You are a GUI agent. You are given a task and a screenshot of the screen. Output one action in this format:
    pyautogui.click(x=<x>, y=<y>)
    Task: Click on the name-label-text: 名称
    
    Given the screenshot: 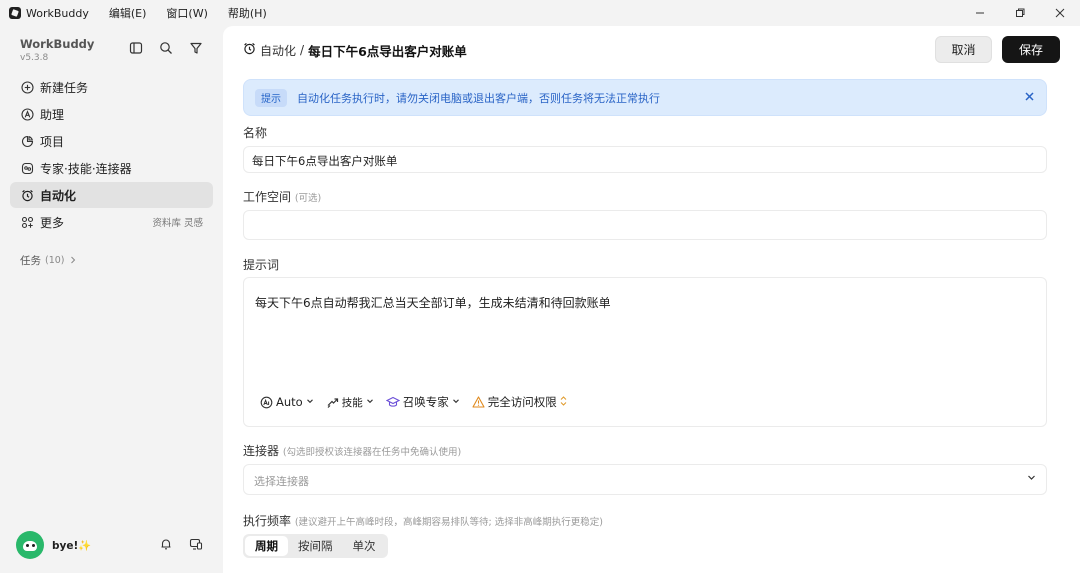 What is the action you would take?
    pyautogui.click(x=255, y=133)
    